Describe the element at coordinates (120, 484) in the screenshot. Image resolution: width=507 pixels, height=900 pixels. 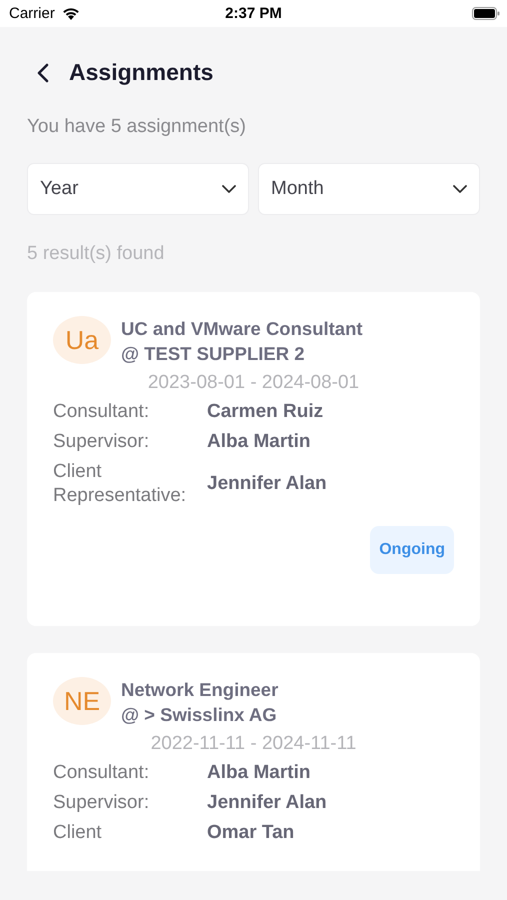
I see `field-label: Client Representative:` at that location.